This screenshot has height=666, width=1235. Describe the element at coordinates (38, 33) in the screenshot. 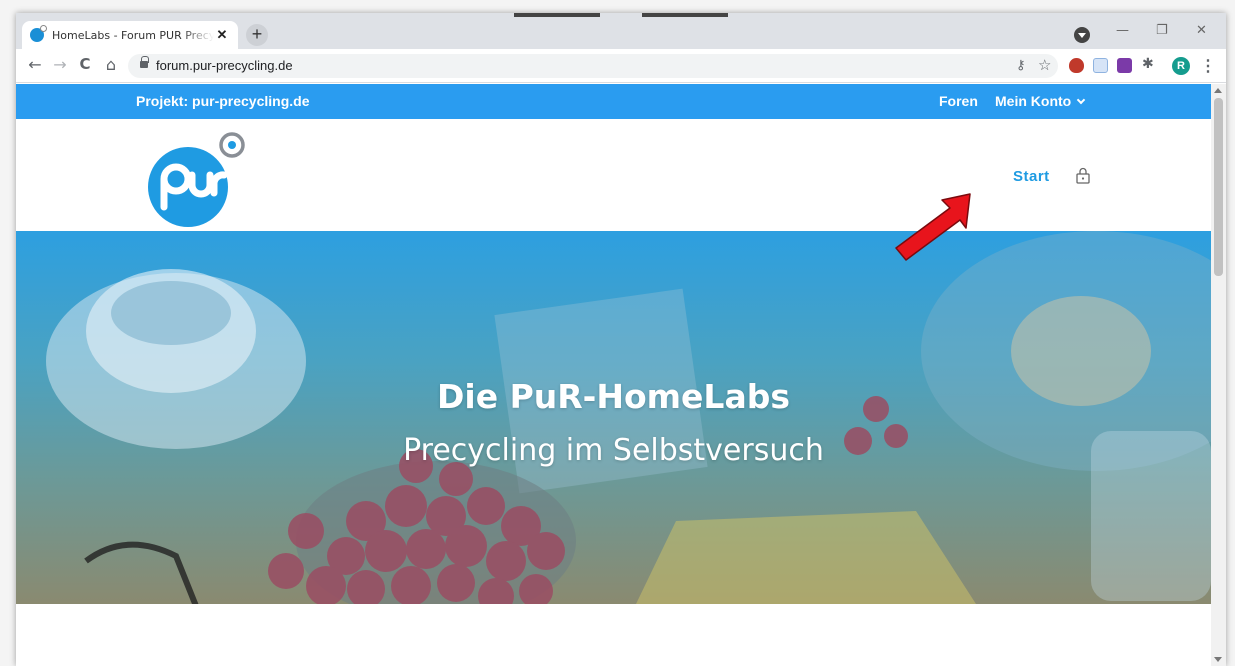

I see `site-favicon-icon` at that location.